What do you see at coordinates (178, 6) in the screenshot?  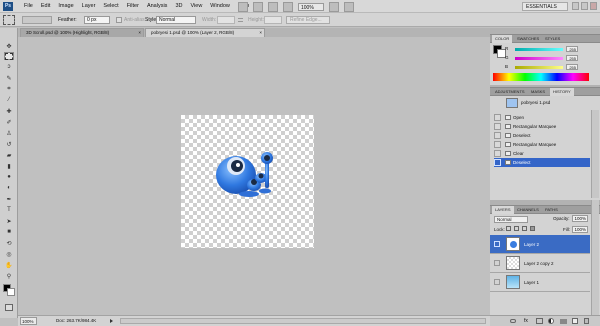 I see `menu-3d: 3D` at bounding box center [178, 6].